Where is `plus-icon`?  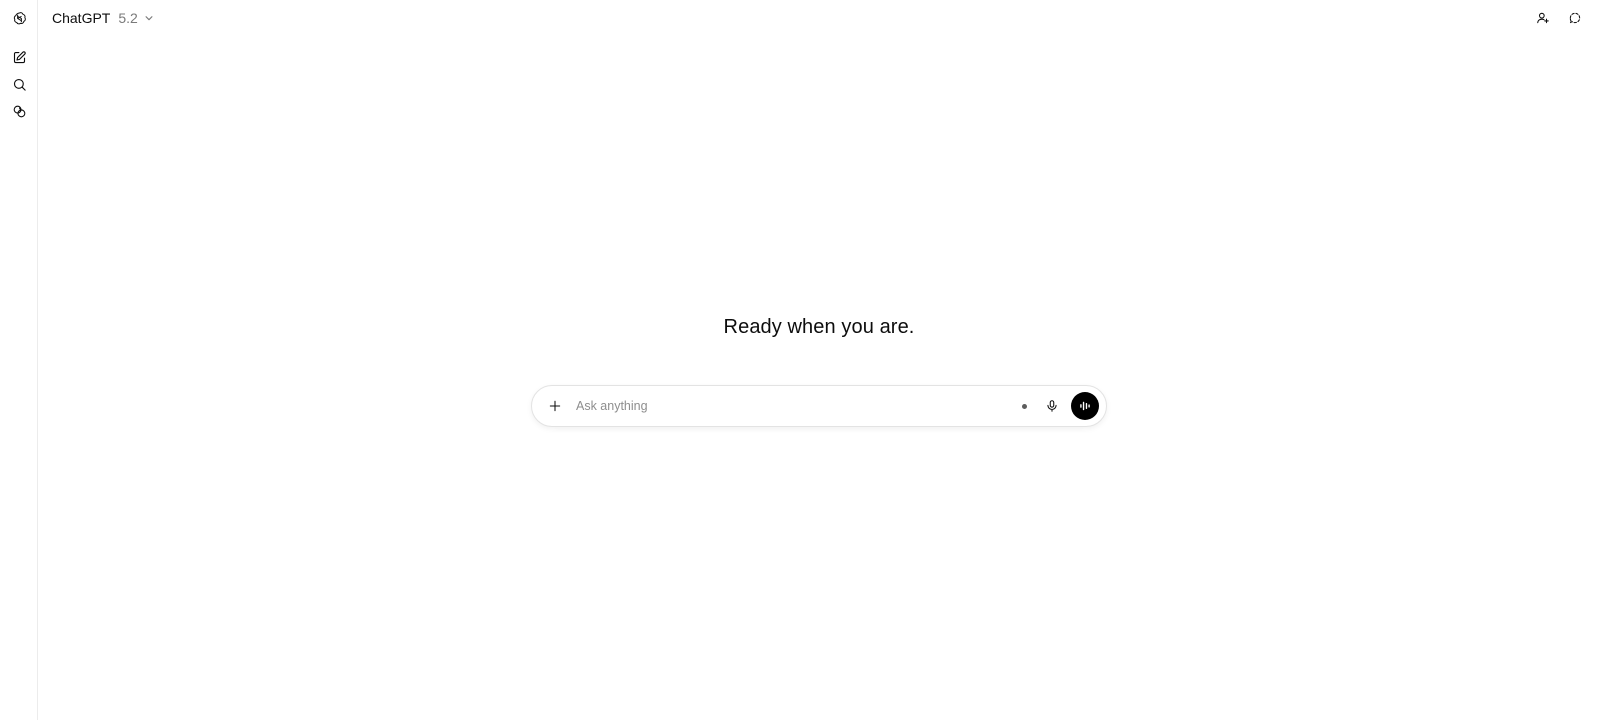 plus-icon is located at coordinates (555, 406).